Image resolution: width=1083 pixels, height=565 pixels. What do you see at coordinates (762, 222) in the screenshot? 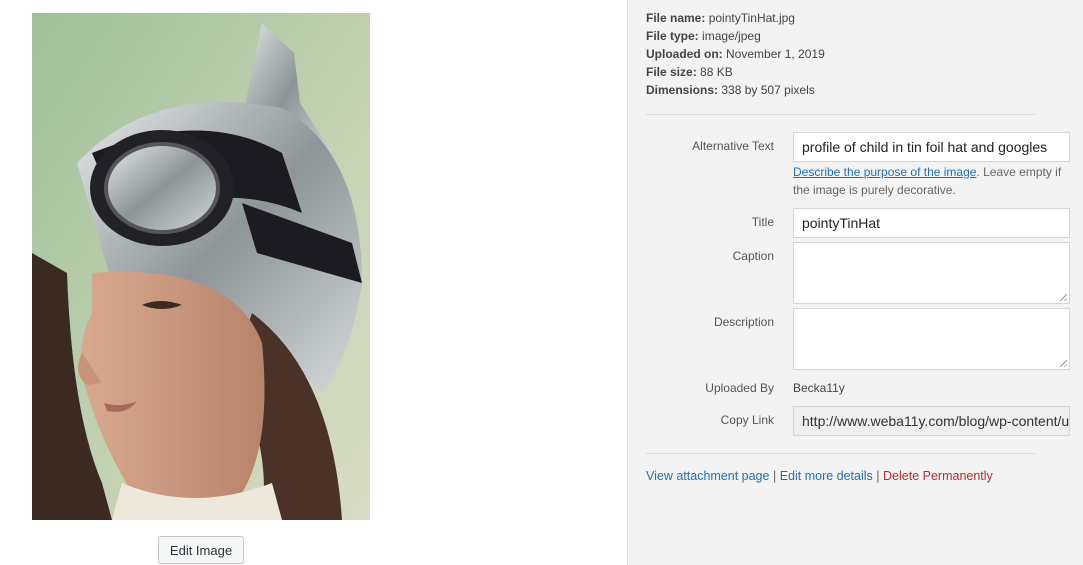
I see `title-label: Title` at bounding box center [762, 222].